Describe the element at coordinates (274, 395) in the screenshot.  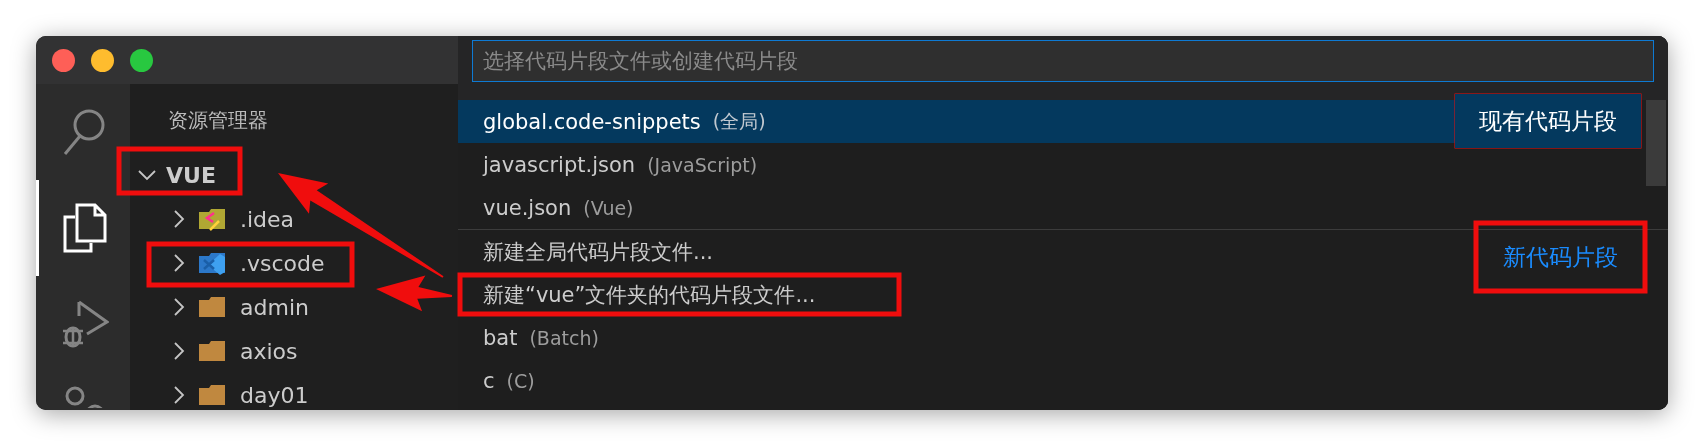
I see `tree-item: day01` at that location.